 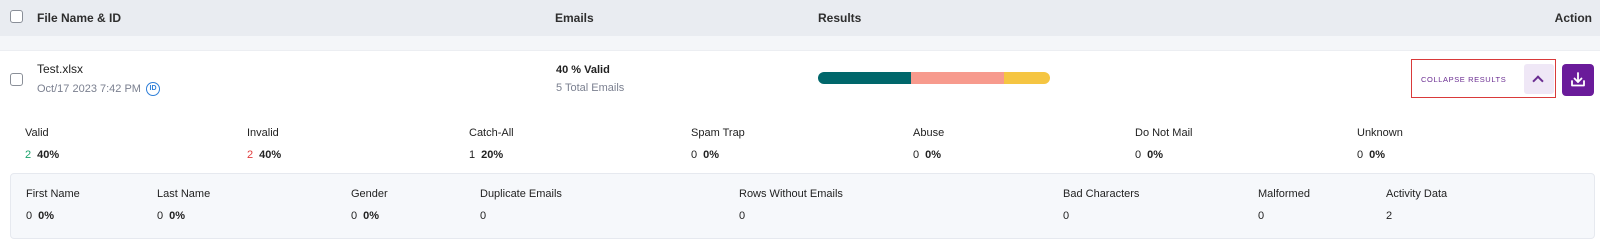 What do you see at coordinates (800, 18) in the screenshot?
I see `table-header: File Name & ID Emails Results Action` at bounding box center [800, 18].